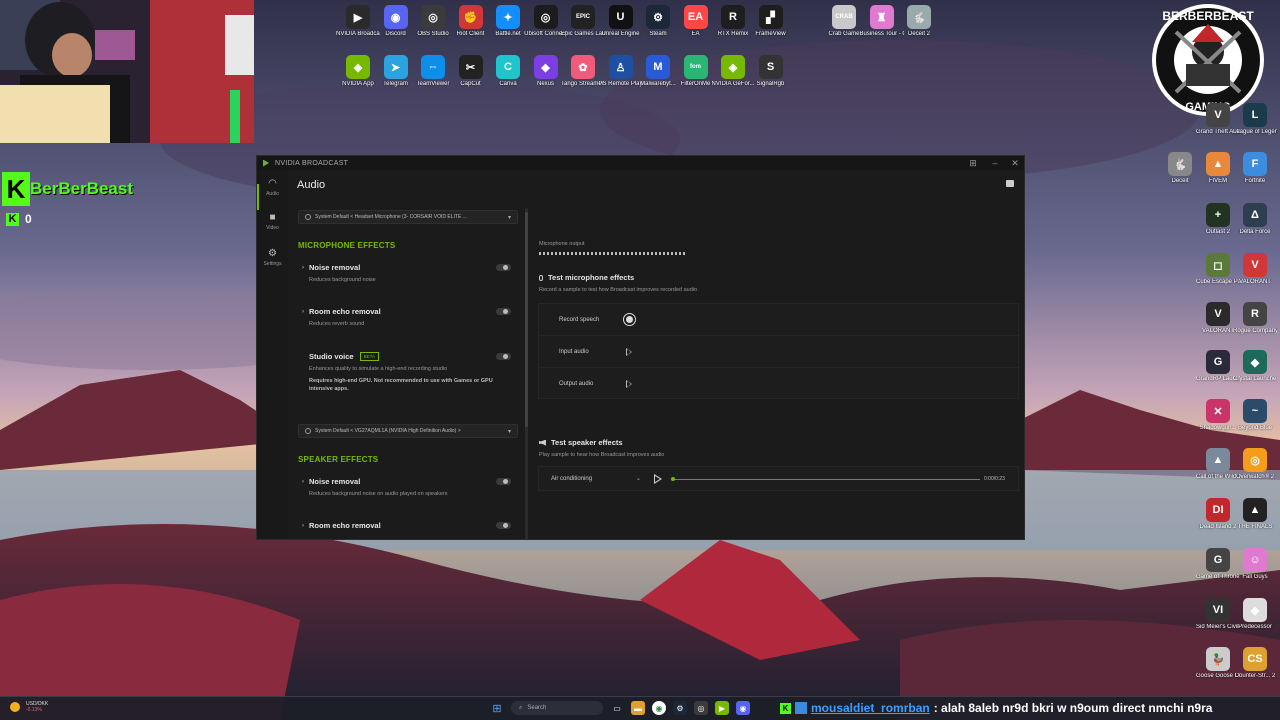  Describe the element at coordinates (596, 479) in the screenshot. I see `sample-select: Air conditioning ⌄` at that location.